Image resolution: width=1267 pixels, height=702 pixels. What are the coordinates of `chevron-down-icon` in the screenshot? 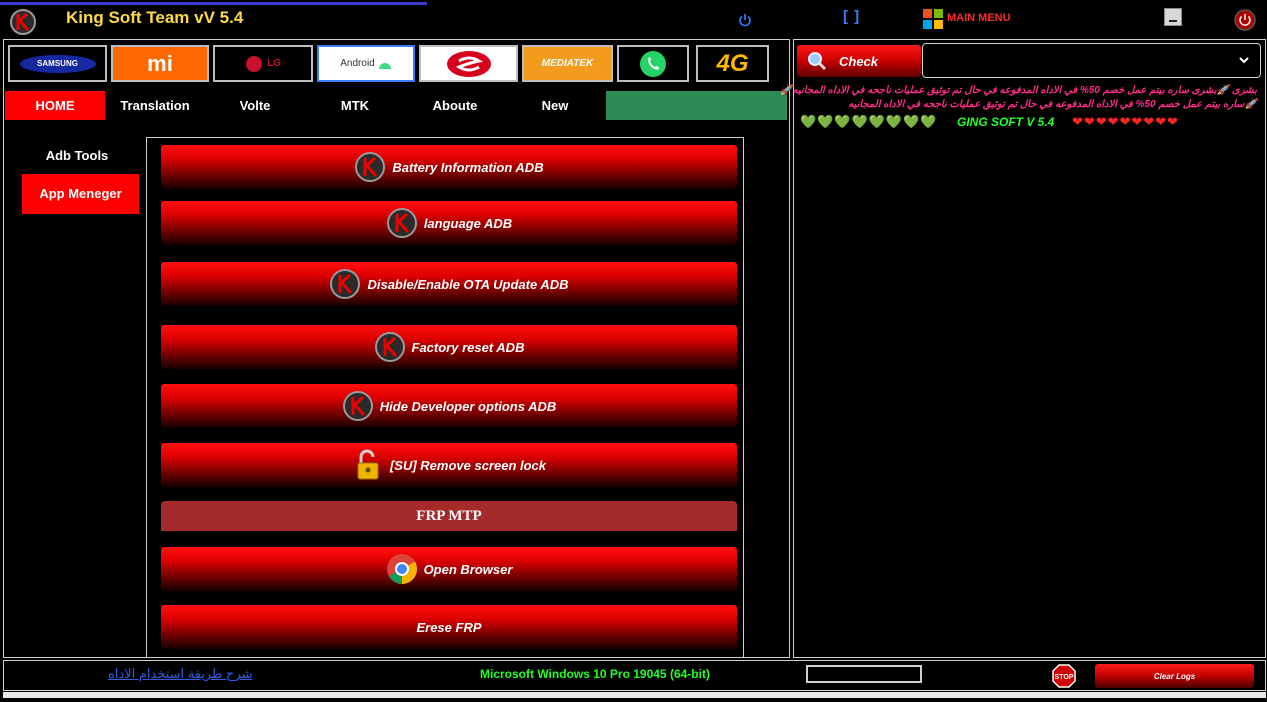 It's located at (1244, 60).